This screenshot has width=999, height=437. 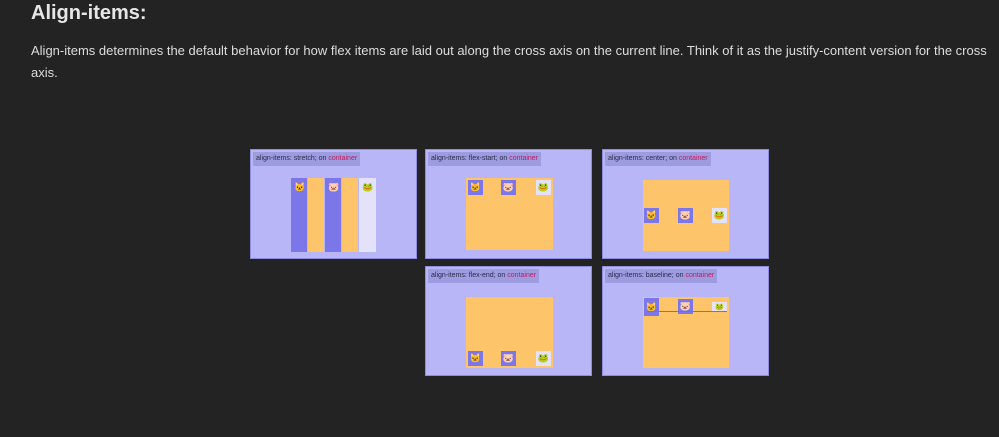 I want to click on demo-card-stretch: align-items: stretch; on container 🐱 🐷 🐸, so click(x=333, y=204).